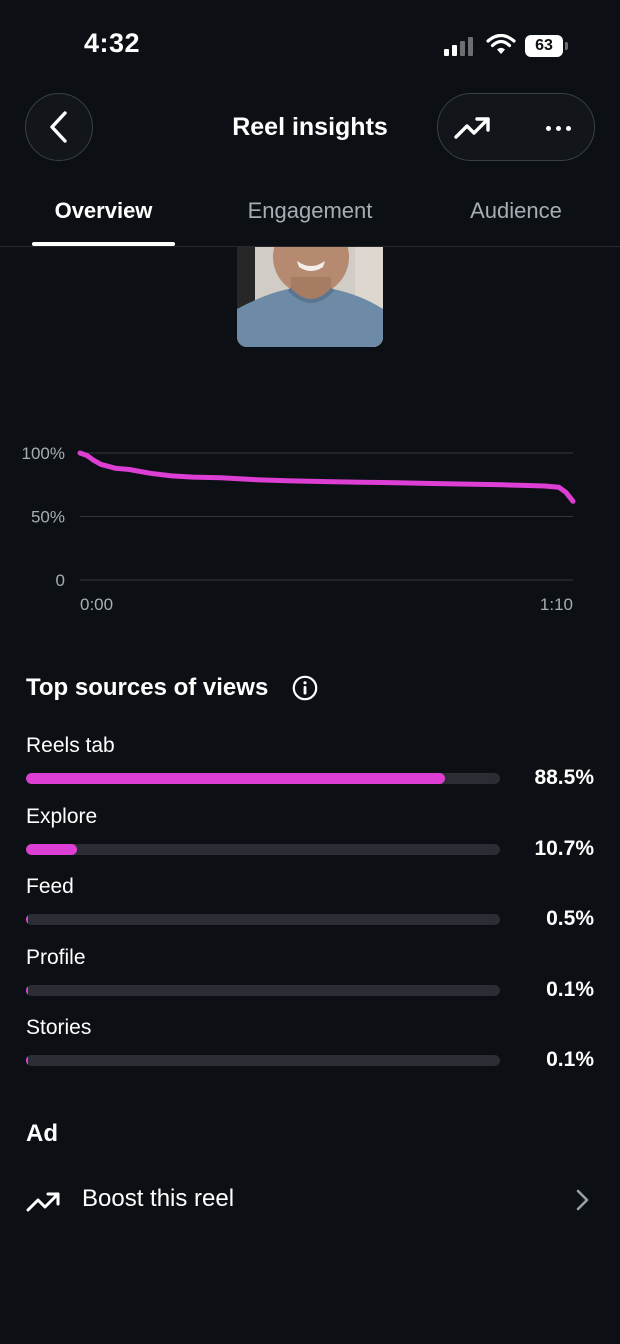  What do you see at coordinates (103, 211) in the screenshot?
I see `tab-overview: Overview` at bounding box center [103, 211].